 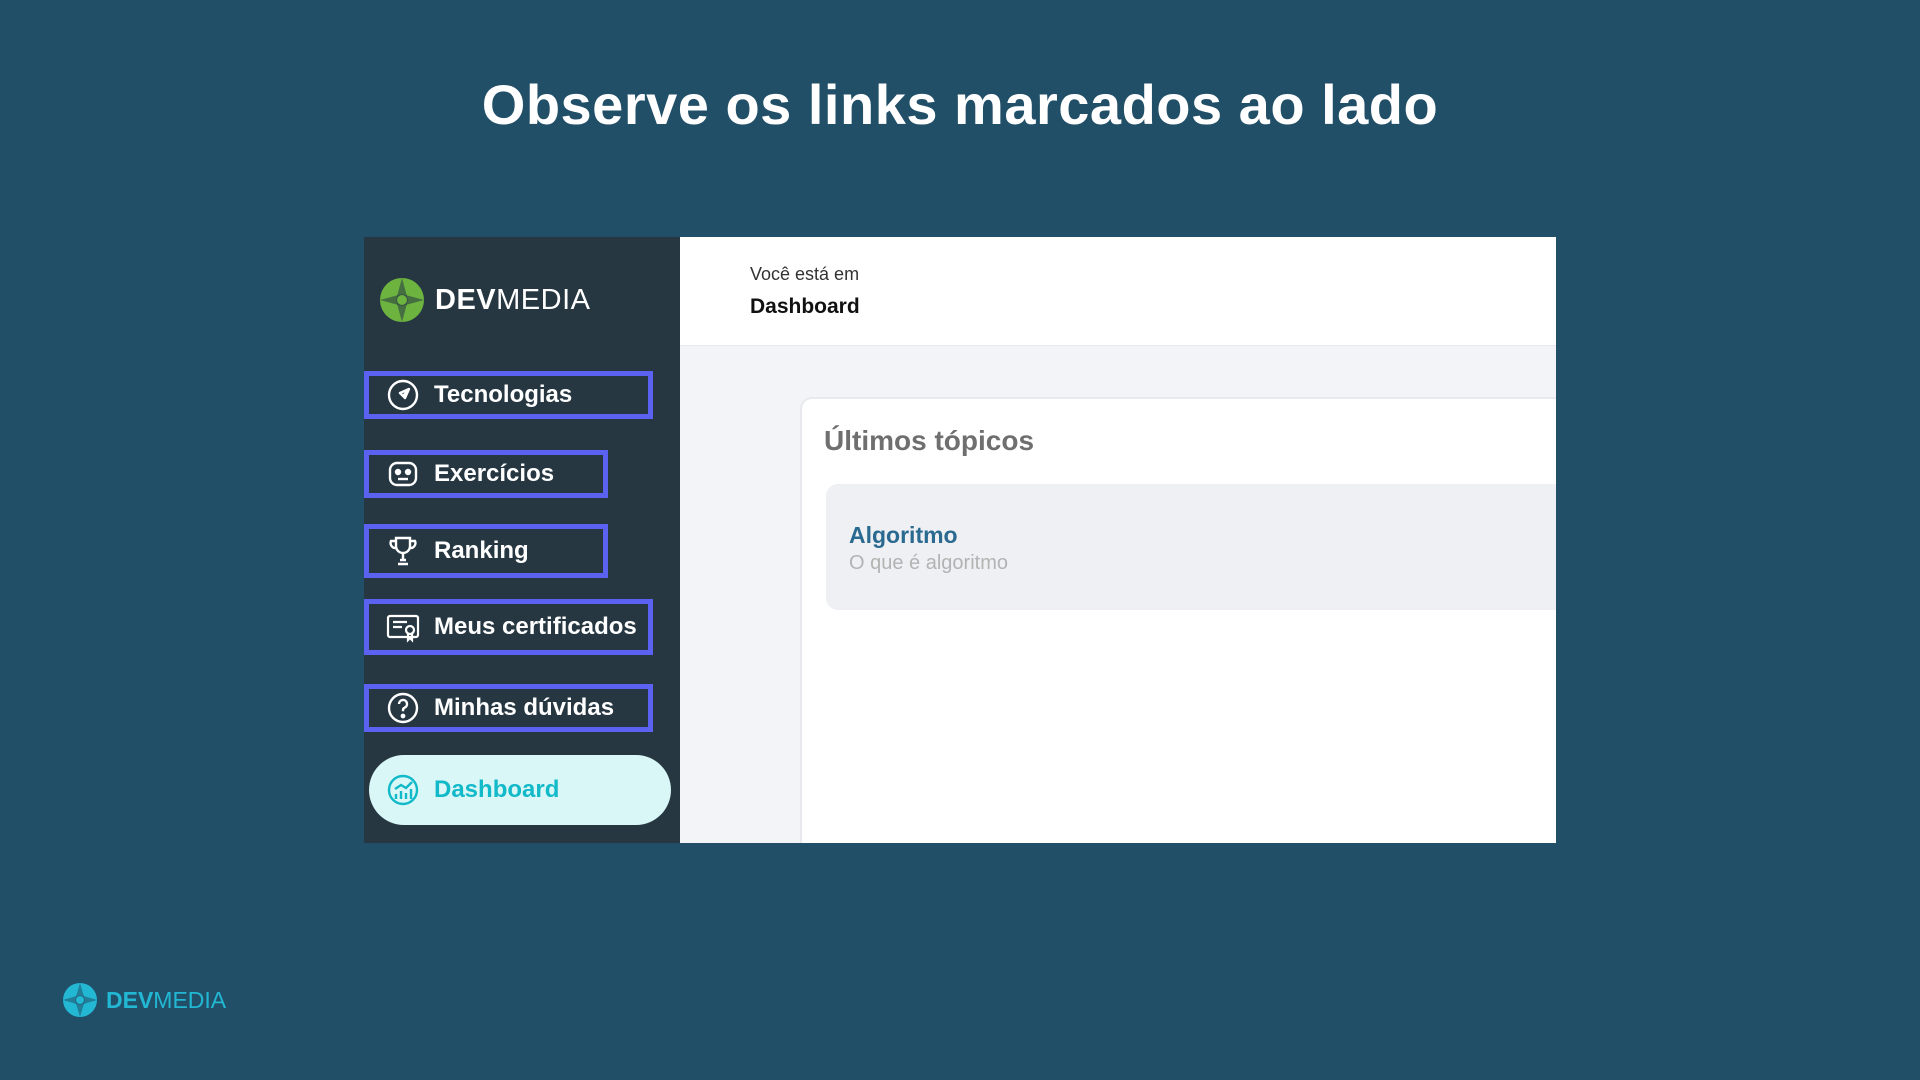 What do you see at coordinates (535, 626) in the screenshot?
I see `sidebar-item-label: Meus certificados` at bounding box center [535, 626].